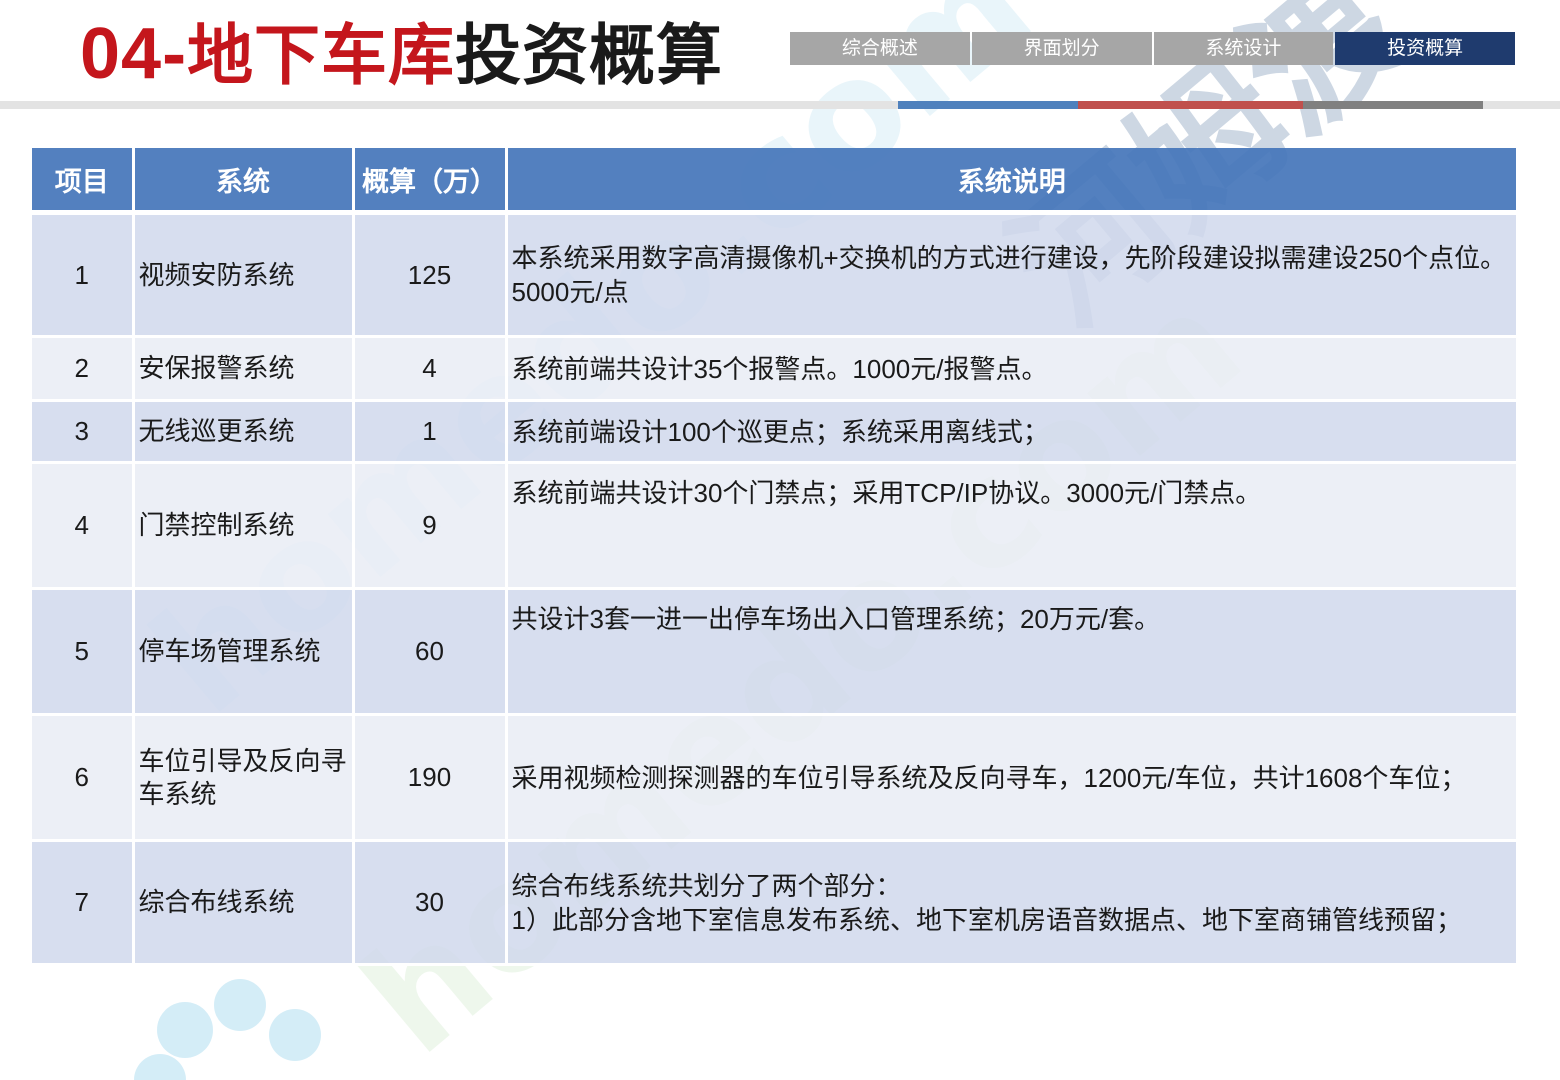 This screenshot has height=1080, width=1560. Describe the element at coordinates (244, 652) in the screenshot. I see `cell-system: 停车场管理系统` at that location.